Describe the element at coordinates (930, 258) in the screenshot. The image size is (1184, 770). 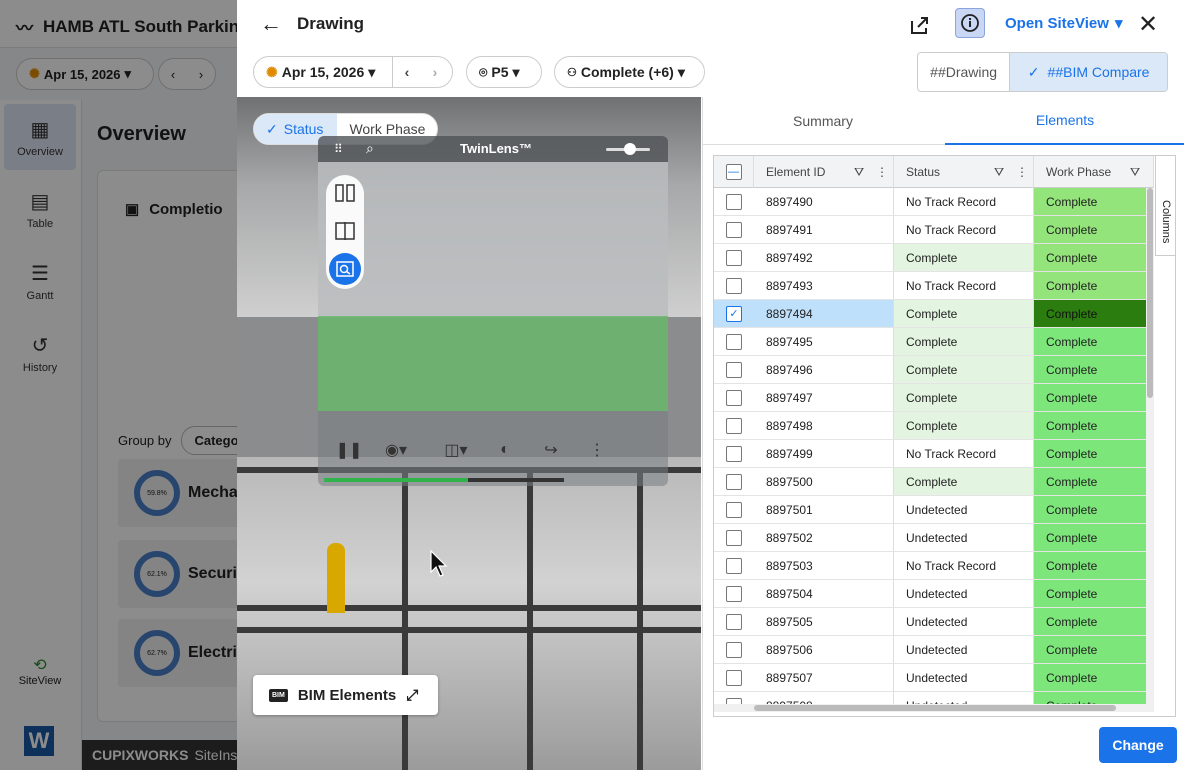
I see `table-row: 8897492 Complete Complete` at that location.